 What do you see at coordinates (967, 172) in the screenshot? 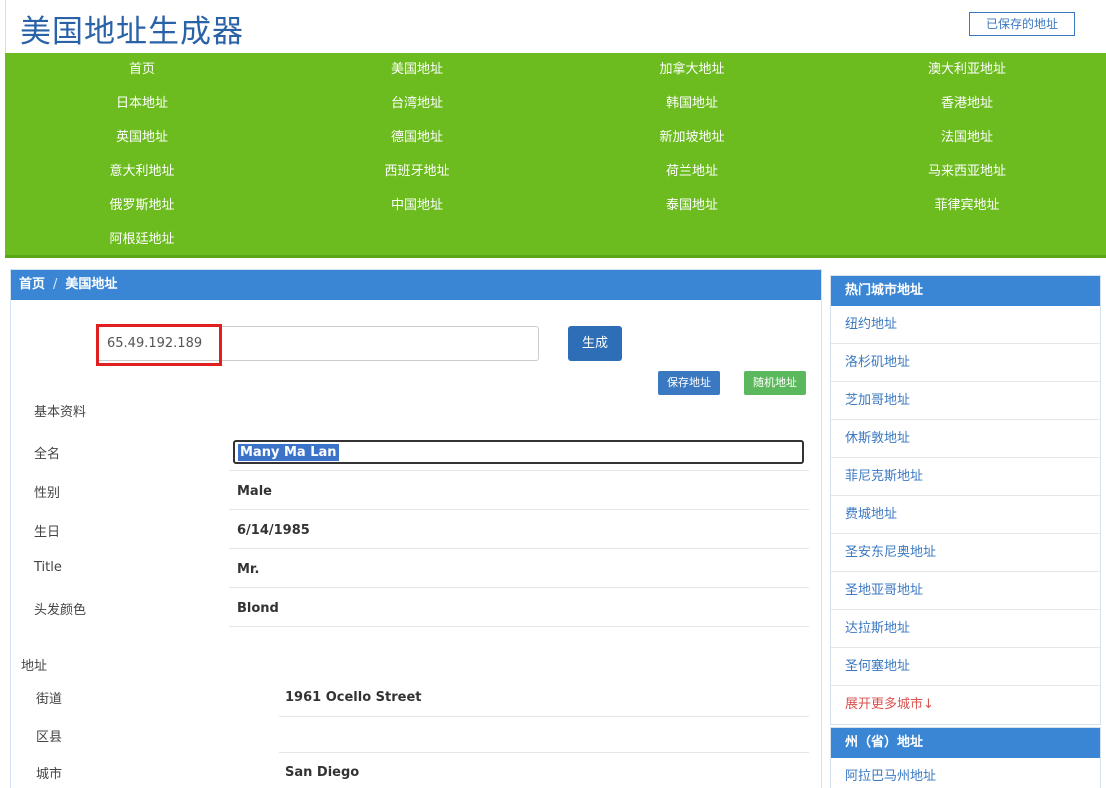
I see `nav-item-malaysia: 马来西亚地址` at bounding box center [967, 172].